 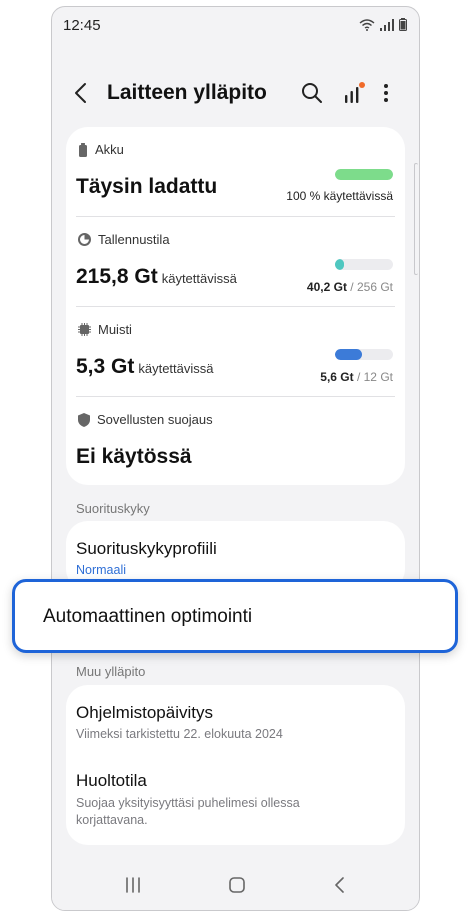 I want to click on memory-label: Muisti, so click(x=115, y=329).